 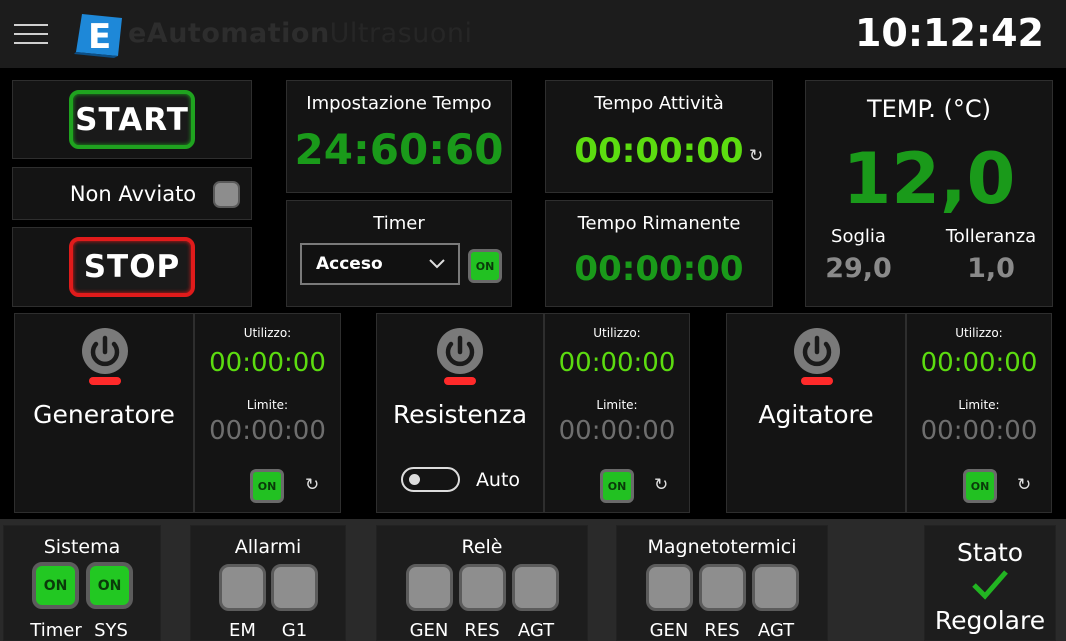 What do you see at coordinates (401, 33) in the screenshot?
I see `brand-sub: Ultrasuoni` at bounding box center [401, 33].